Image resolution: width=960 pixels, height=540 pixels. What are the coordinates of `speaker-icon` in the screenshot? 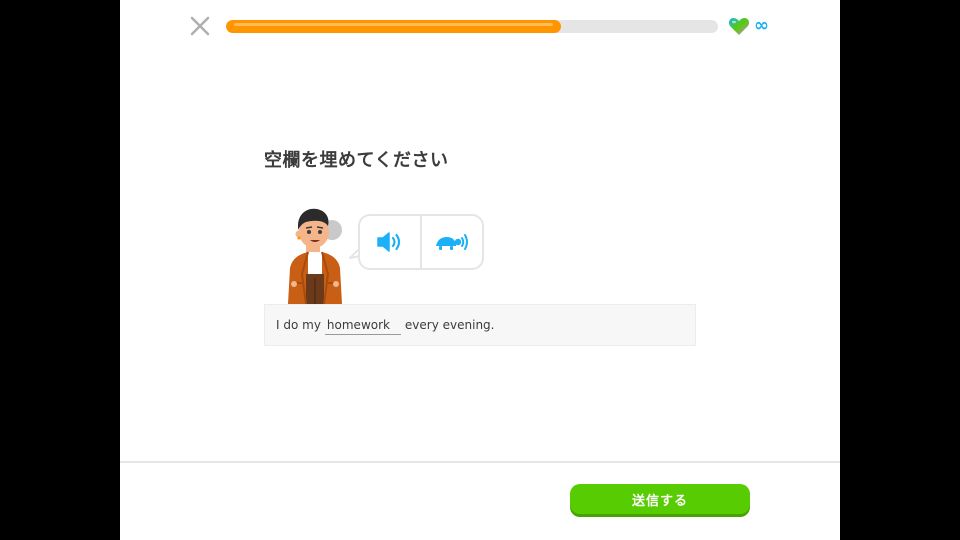 It's located at (389, 242).